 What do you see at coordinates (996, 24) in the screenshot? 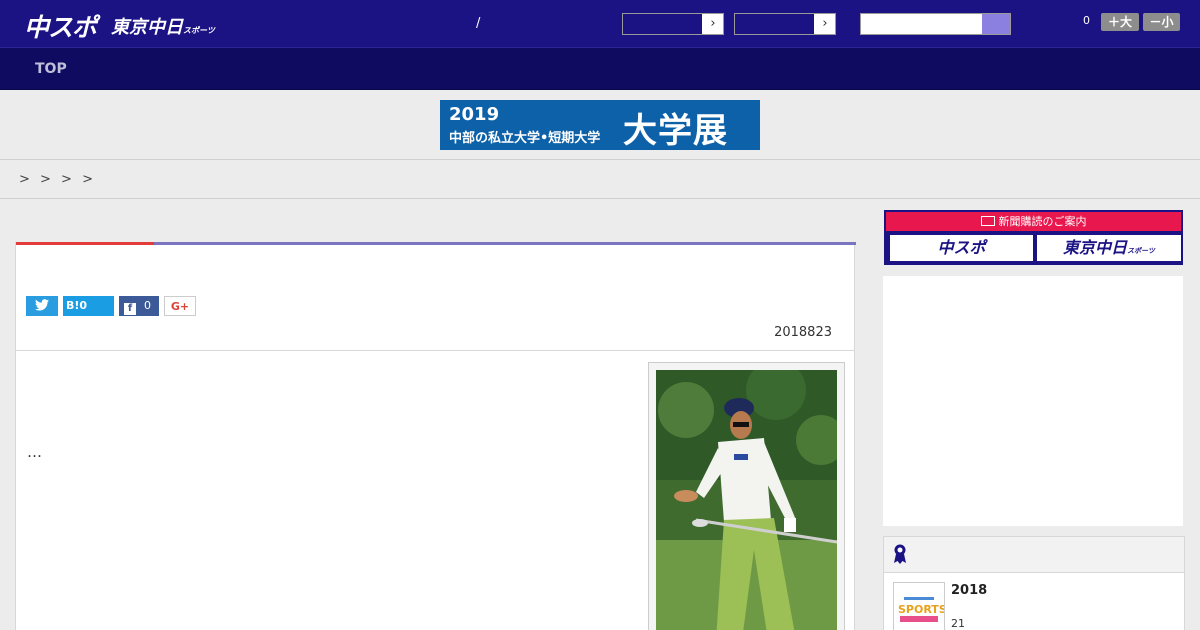
I see `search-button` at bounding box center [996, 24].